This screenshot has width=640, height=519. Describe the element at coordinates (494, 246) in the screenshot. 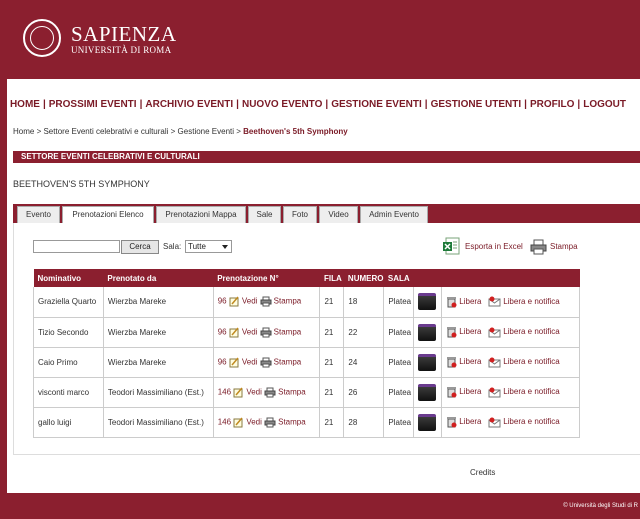

I see `export-excel-link: Esporta in Excel` at that location.